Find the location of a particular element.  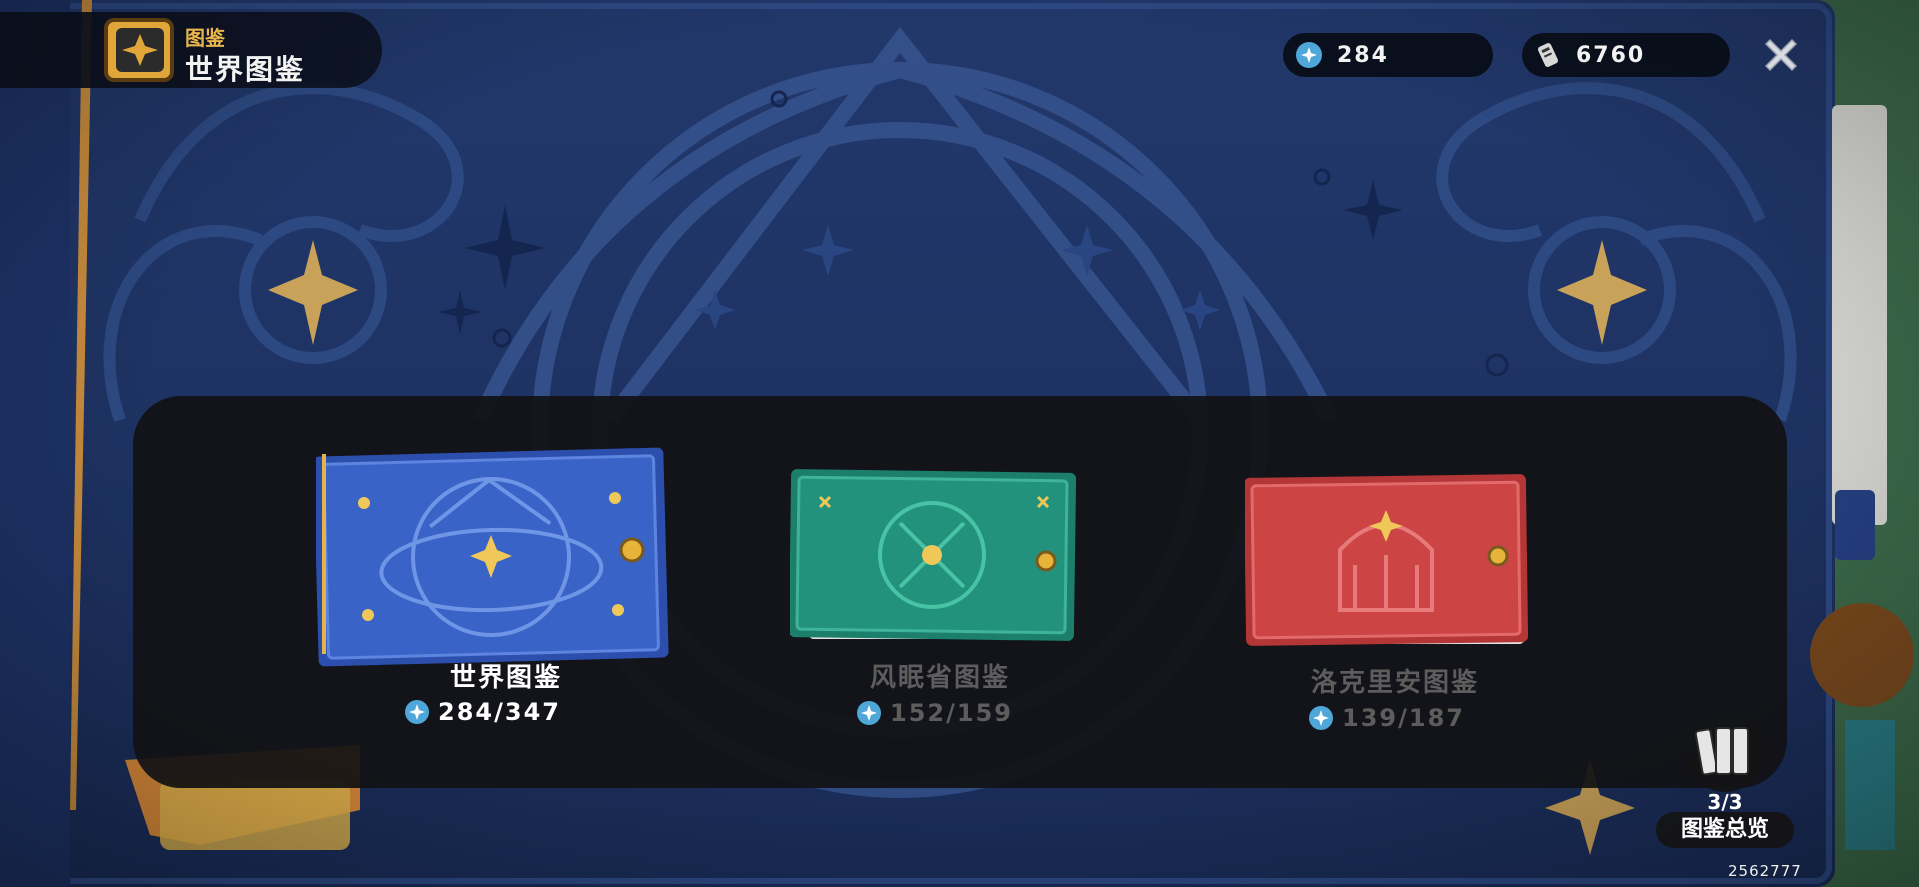

book-progress-value: 152/159 is located at coordinates (951, 713).